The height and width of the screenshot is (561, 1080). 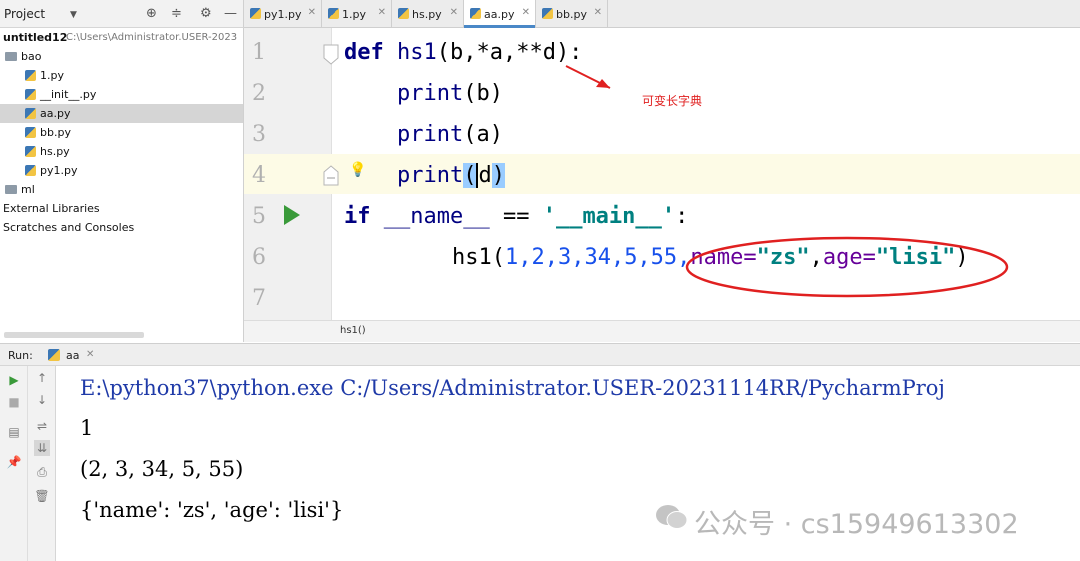 I want to click on numbers-token: 1,2,3,34,5,55,, so click(x=597, y=257).